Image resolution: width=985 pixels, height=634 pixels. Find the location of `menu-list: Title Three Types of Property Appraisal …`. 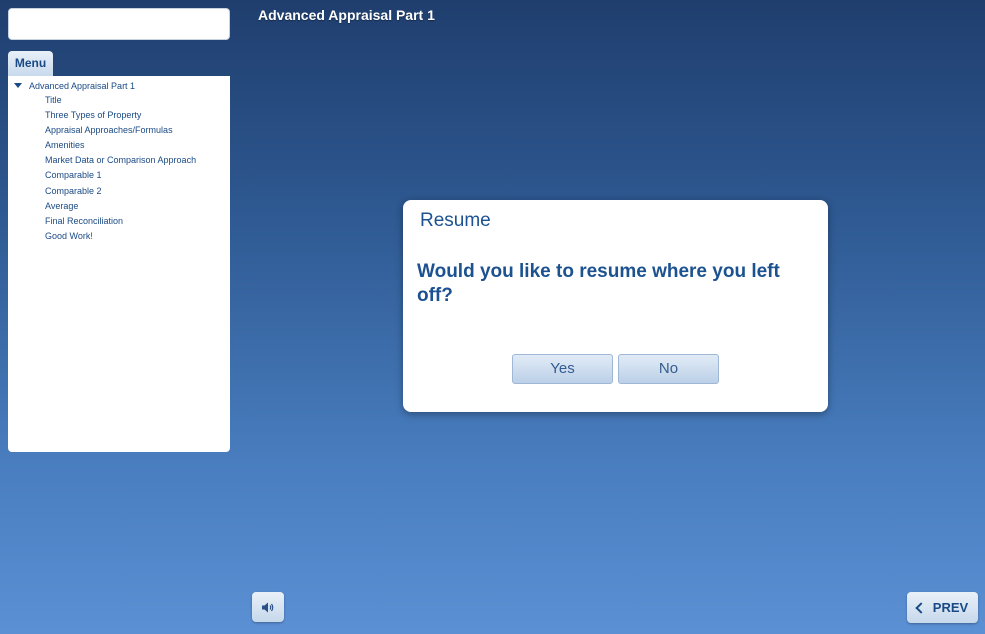

menu-list: Title Three Types of Property Appraisal … is located at coordinates (119, 168).